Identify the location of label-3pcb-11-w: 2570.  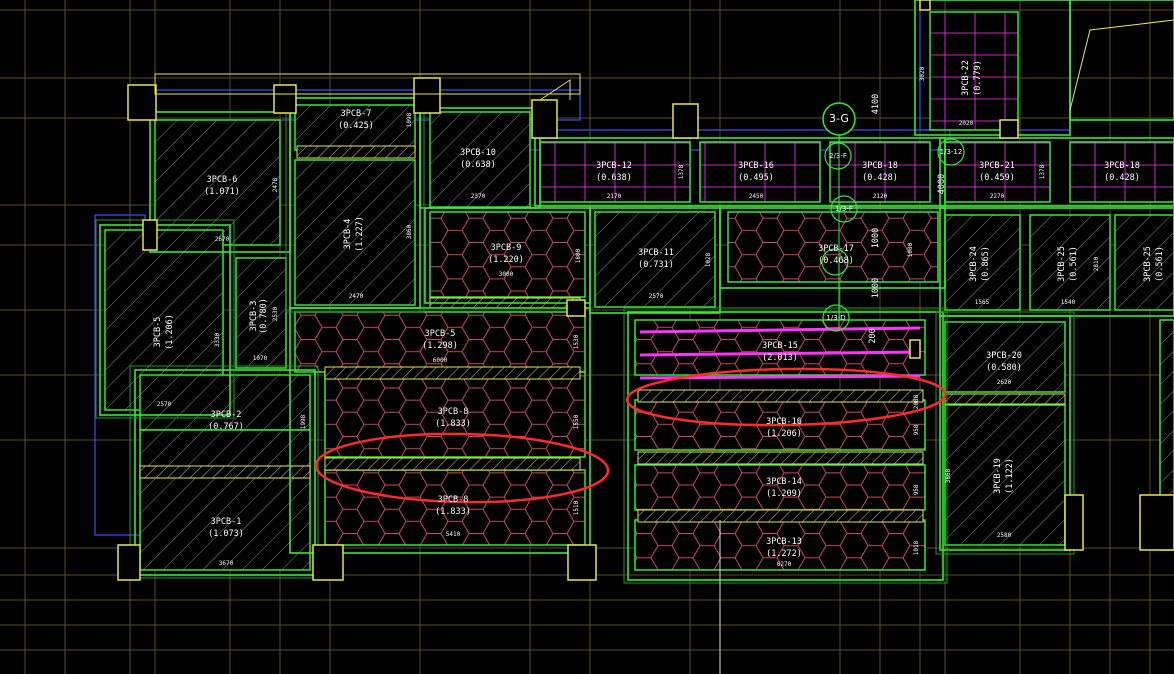
(656, 296).